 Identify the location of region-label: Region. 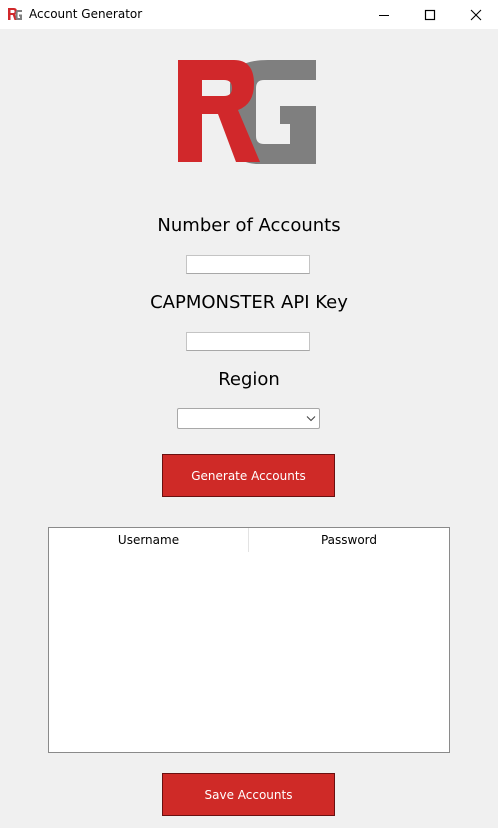
(249, 379).